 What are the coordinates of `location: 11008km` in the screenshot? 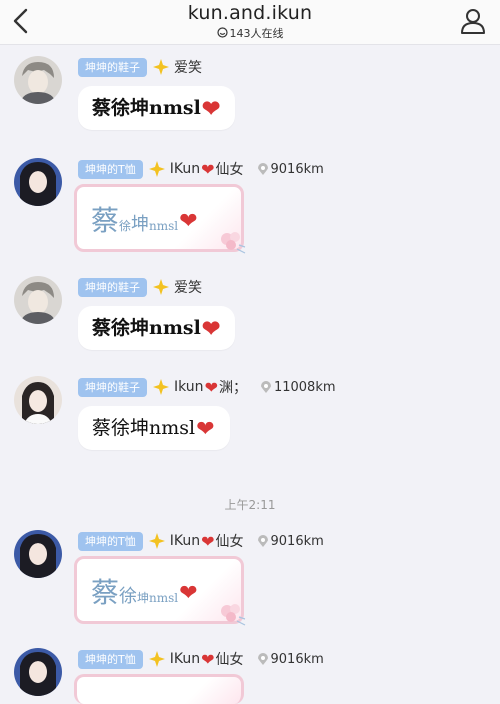 It's located at (298, 387).